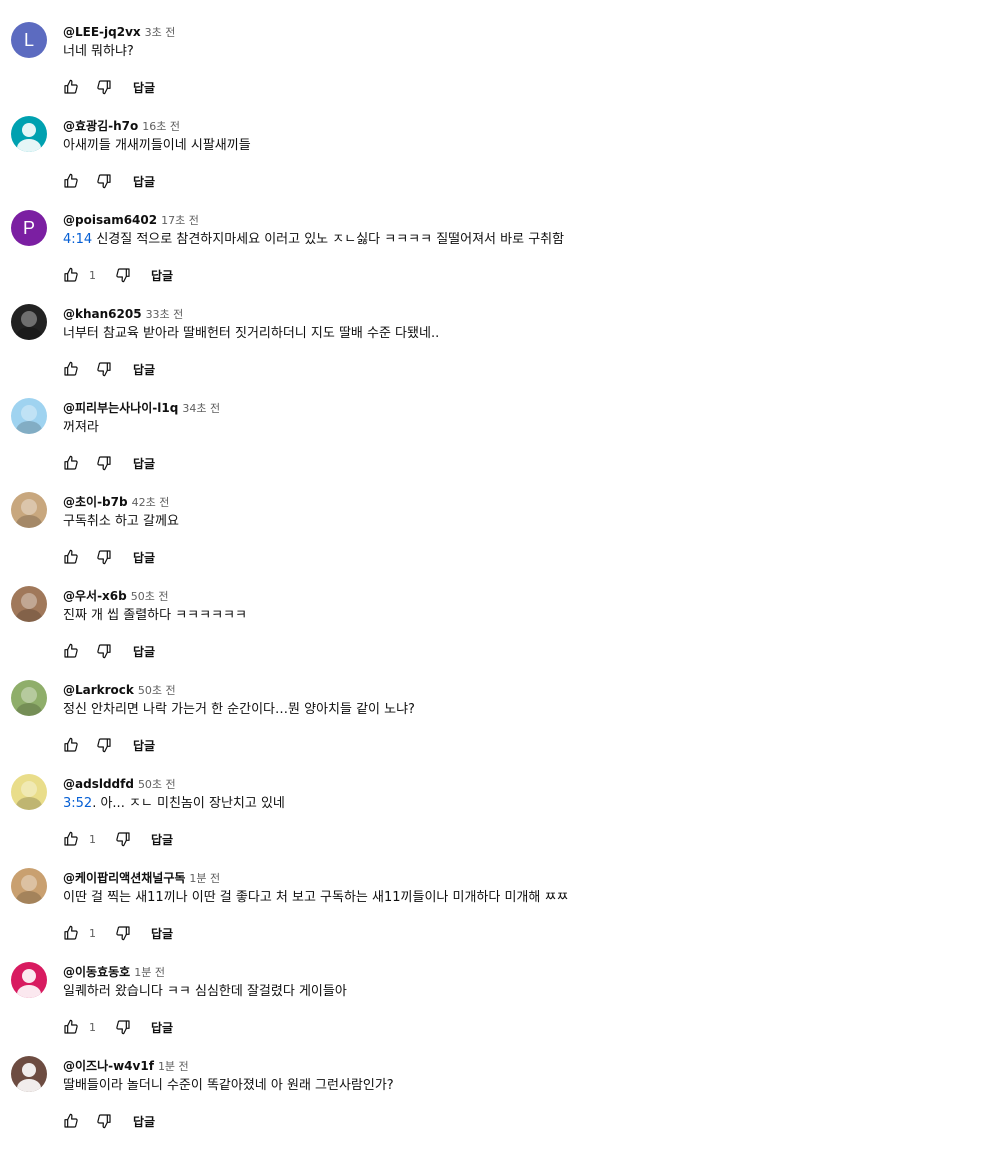 This screenshot has width=1008, height=1150. Describe the element at coordinates (98, 690) in the screenshot. I see `author-name: @Larkrock` at that location.